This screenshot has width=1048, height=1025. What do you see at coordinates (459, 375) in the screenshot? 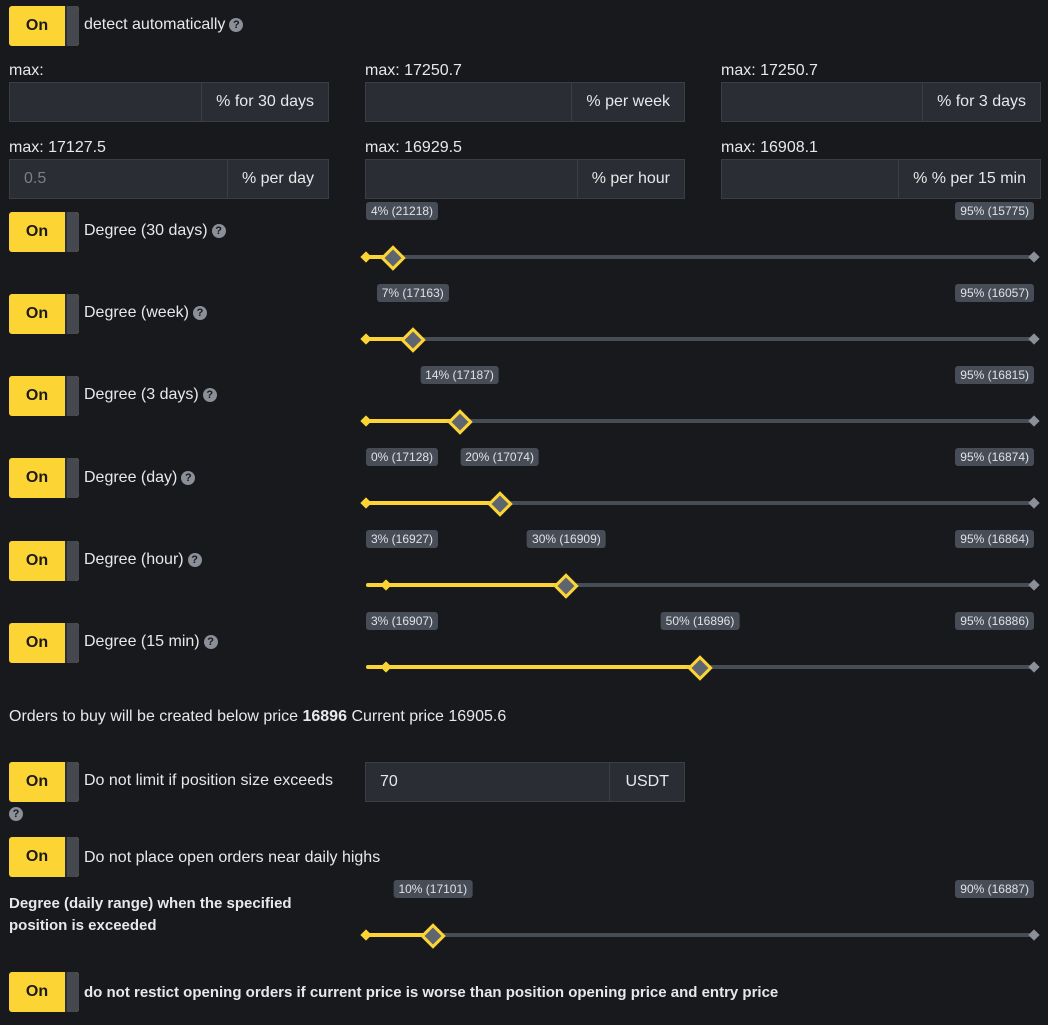
I see `slider-value-label: 14% (17187)` at bounding box center [459, 375].